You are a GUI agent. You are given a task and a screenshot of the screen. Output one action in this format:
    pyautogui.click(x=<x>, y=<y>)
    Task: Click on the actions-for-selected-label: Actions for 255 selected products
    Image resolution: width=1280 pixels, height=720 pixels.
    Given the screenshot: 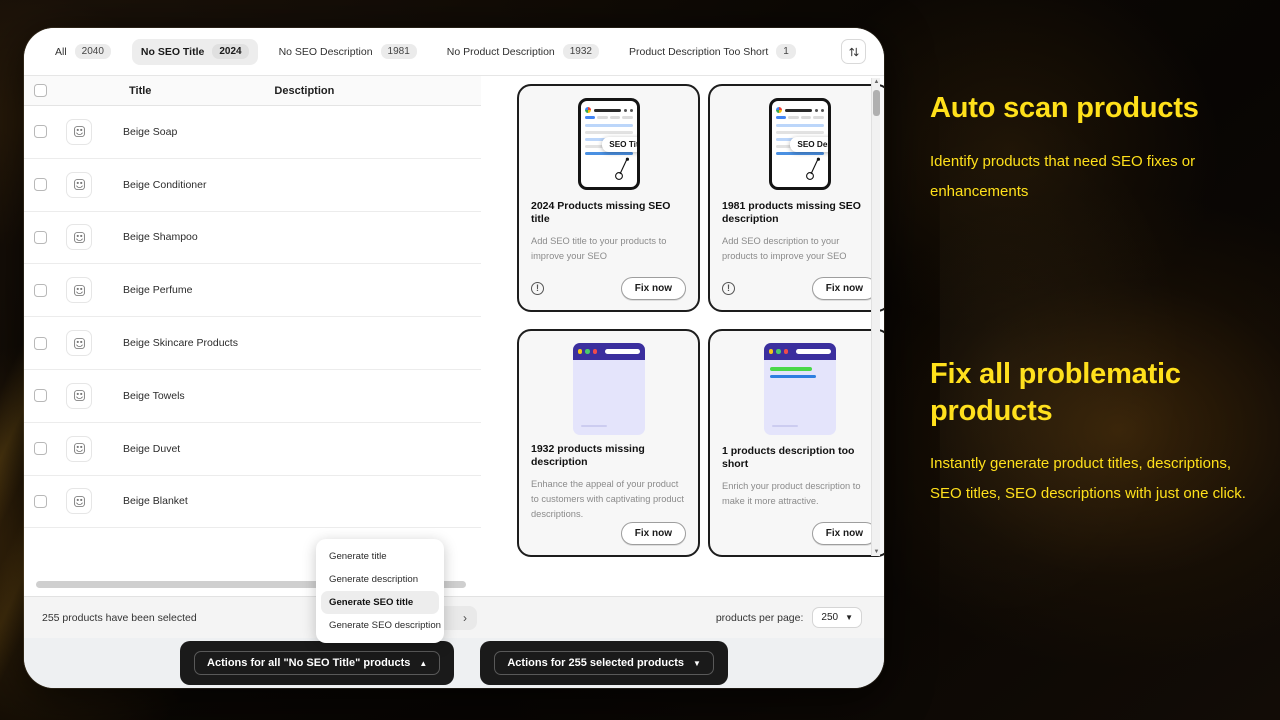 What is the action you would take?
    pyautogui.click(x=596, y=663)
    